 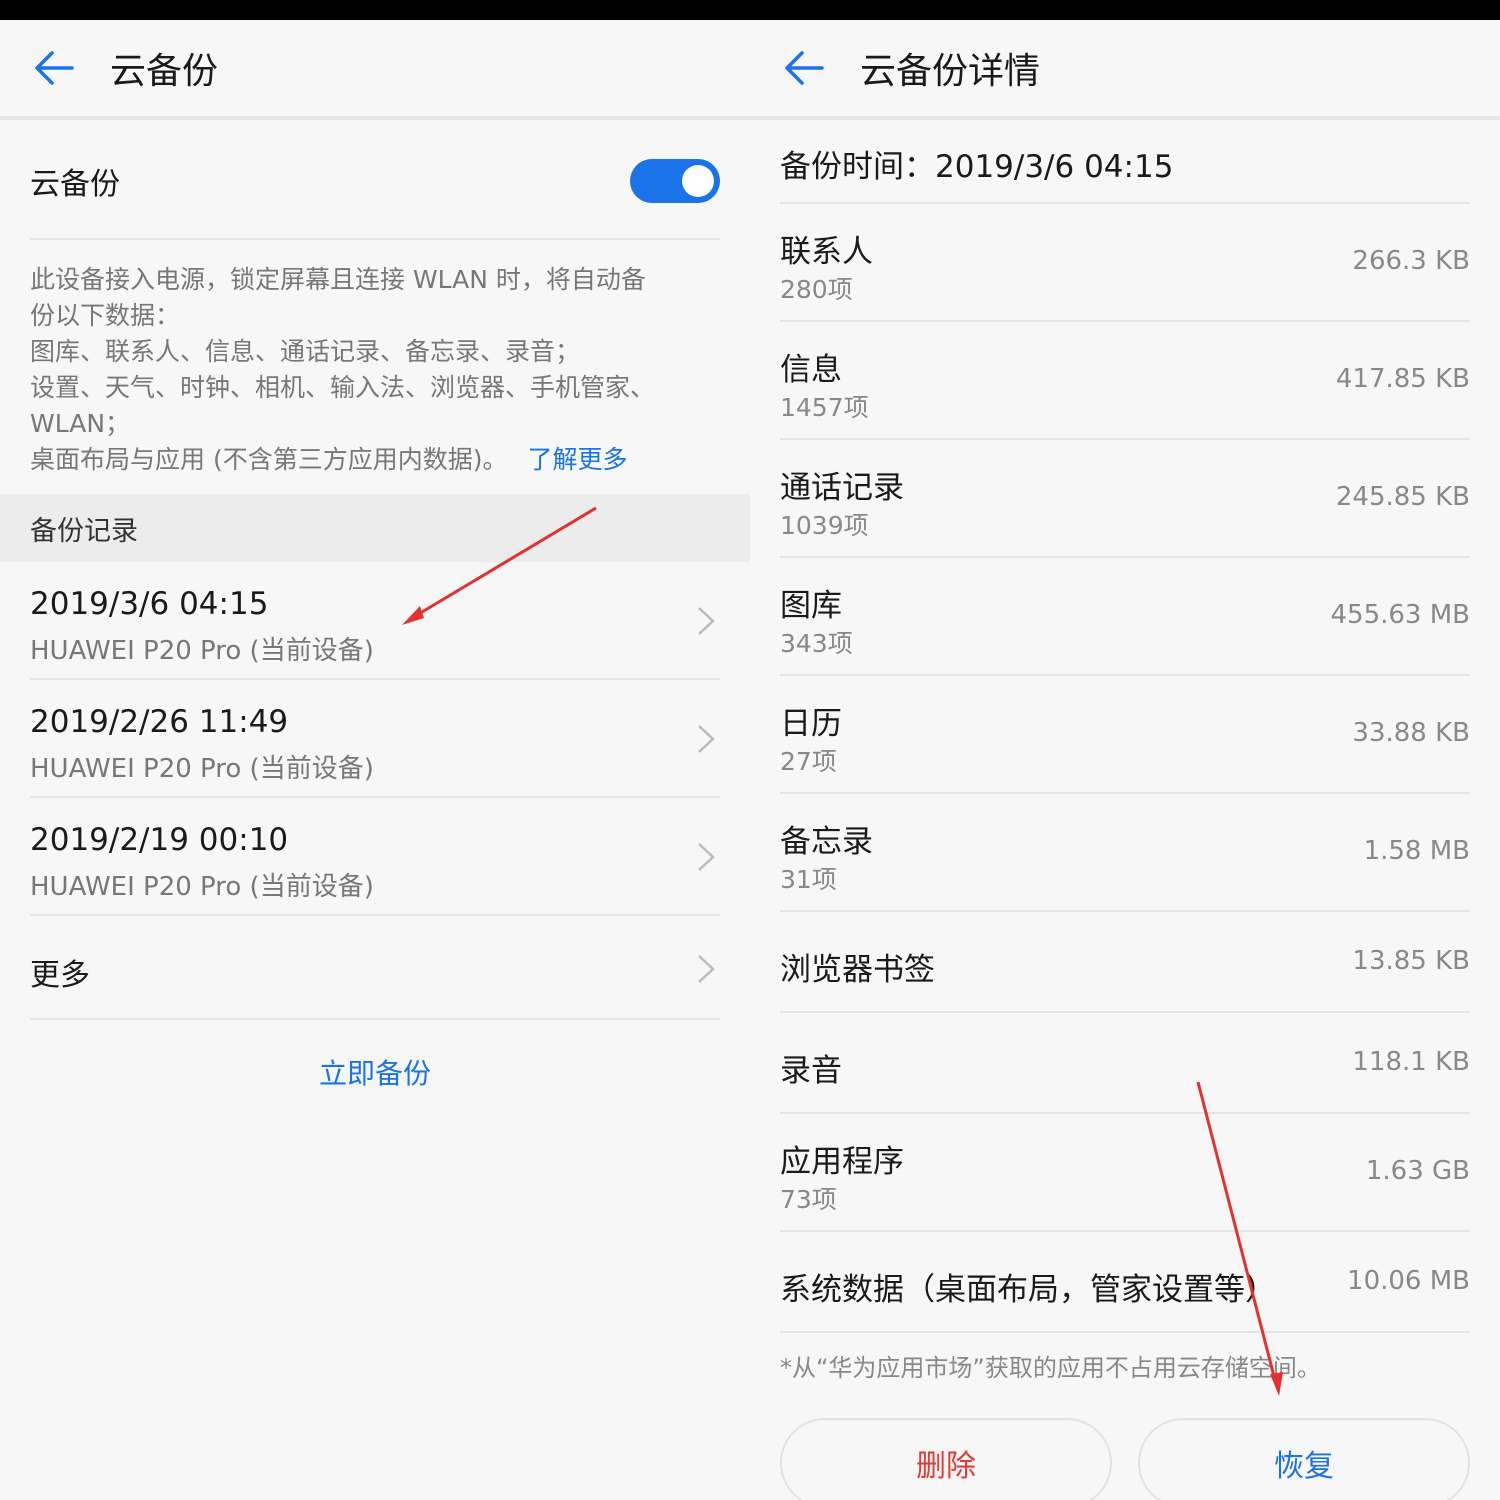 I want to click on record-date: 2019/3/6 04:15, so click(x=149, y=604).